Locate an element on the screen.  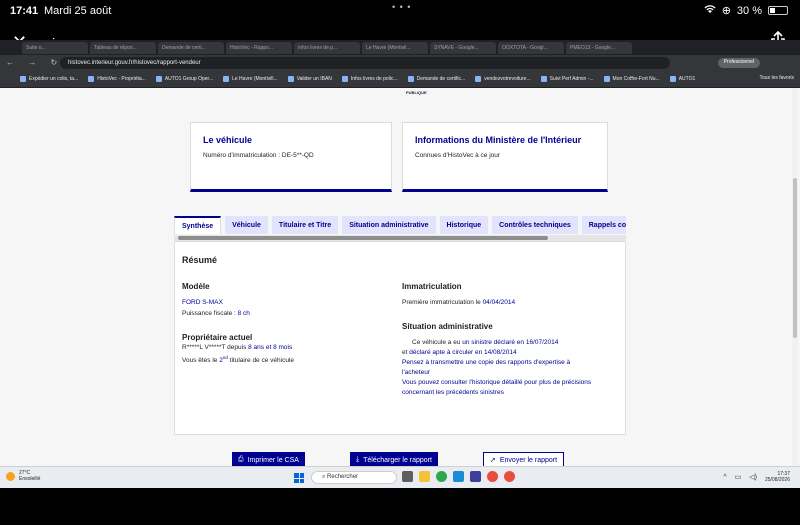
owner-rank-post: titulaire de ce véhicule is located at coordinates (260, 361).